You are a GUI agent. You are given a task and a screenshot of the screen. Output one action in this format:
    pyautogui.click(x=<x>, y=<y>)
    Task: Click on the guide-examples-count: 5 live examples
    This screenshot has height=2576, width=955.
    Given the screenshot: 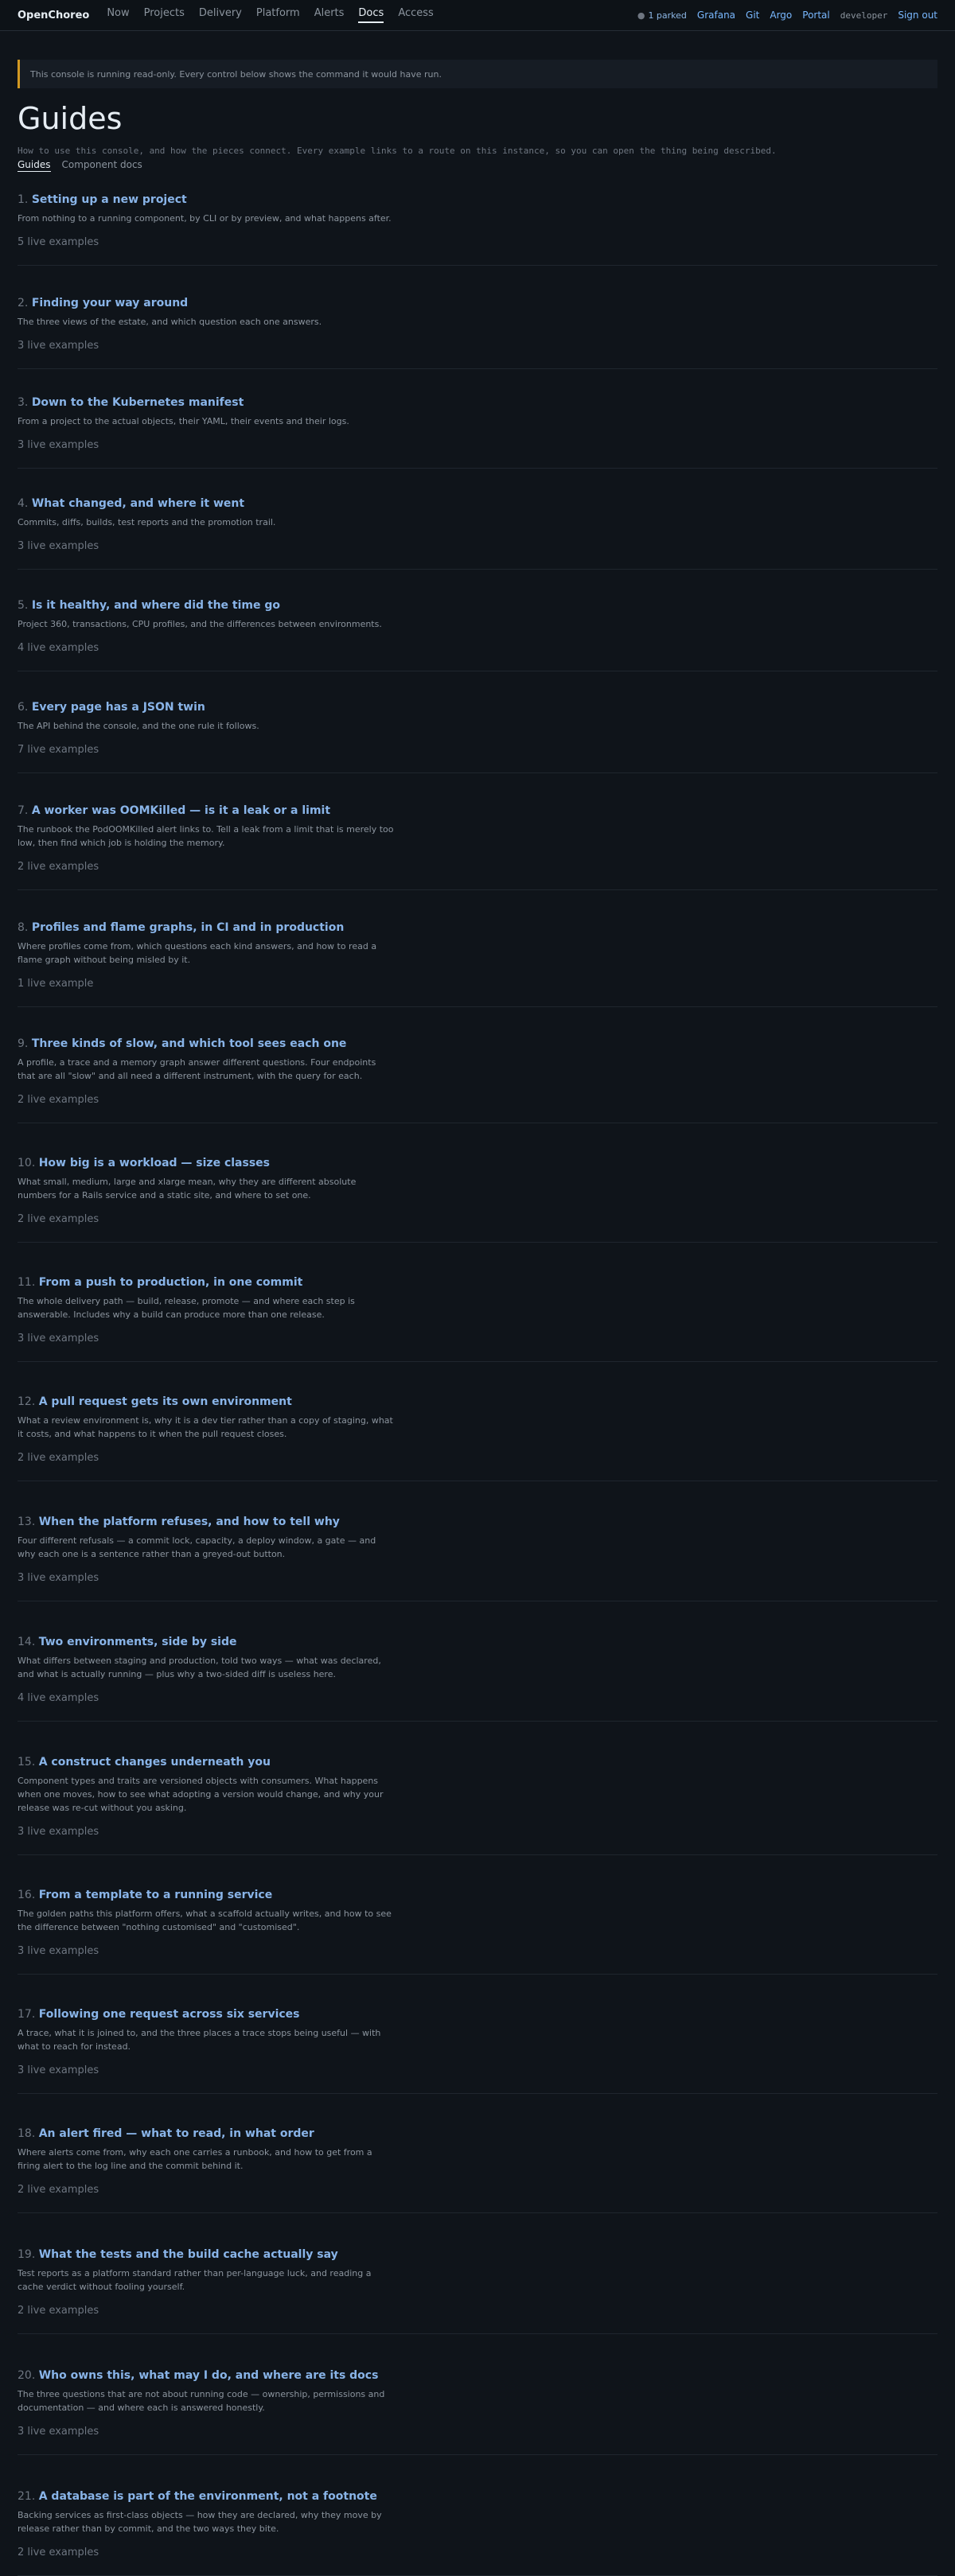 What is the action you would take?
    pyautogui.click(x=477, y=243)
    